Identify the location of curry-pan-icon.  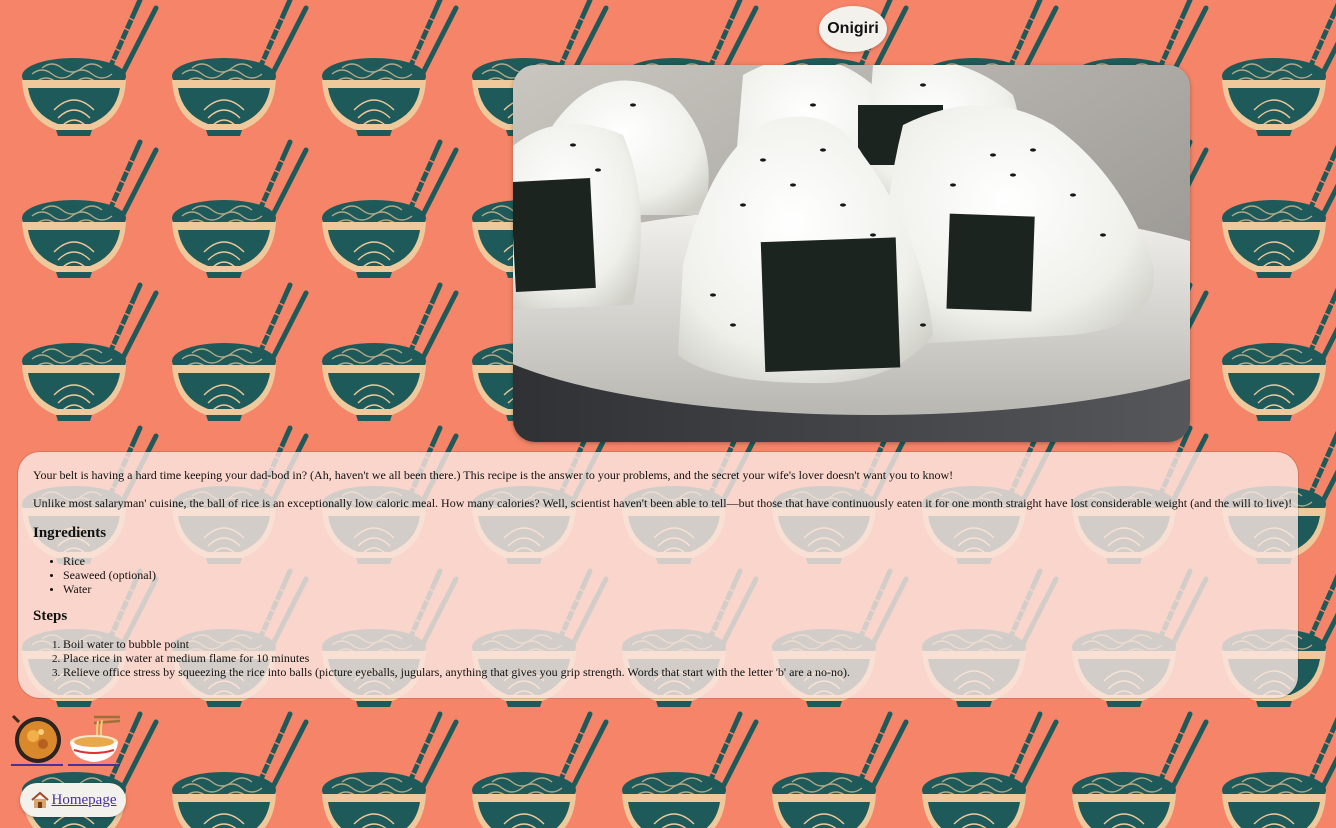
(37, 739).